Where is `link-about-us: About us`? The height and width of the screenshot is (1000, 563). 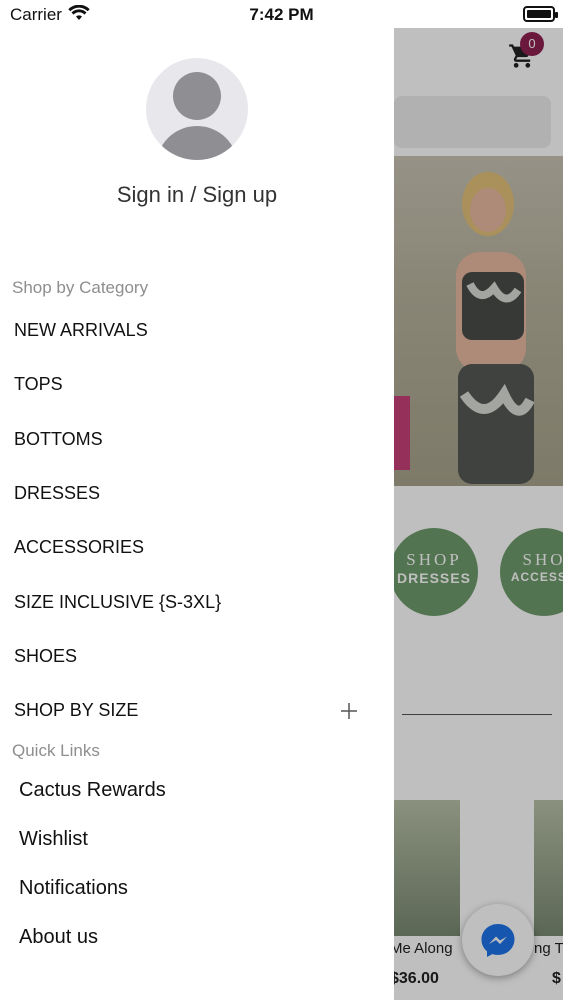 link-about-us: About us is located at coordinates (58, 937).